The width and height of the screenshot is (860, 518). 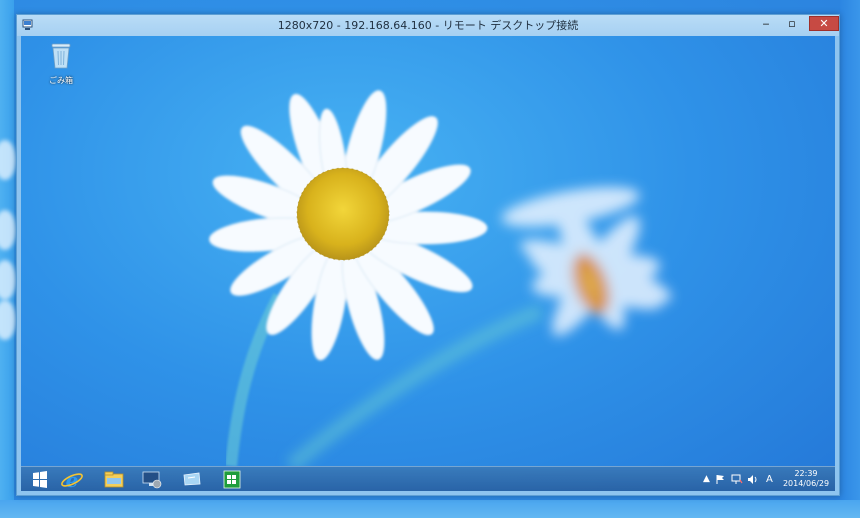 What do you see at coordinates (720, 479) in the screenshot?
I see `action-center-flag-icon` at bounding box center [720, 479].